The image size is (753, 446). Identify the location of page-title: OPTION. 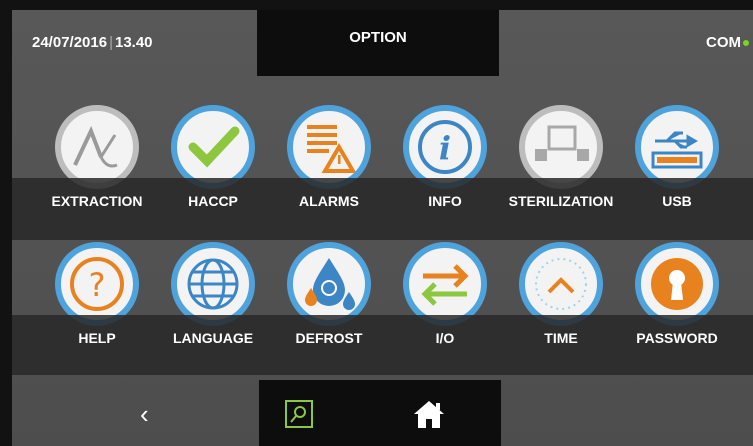
(378, 43).